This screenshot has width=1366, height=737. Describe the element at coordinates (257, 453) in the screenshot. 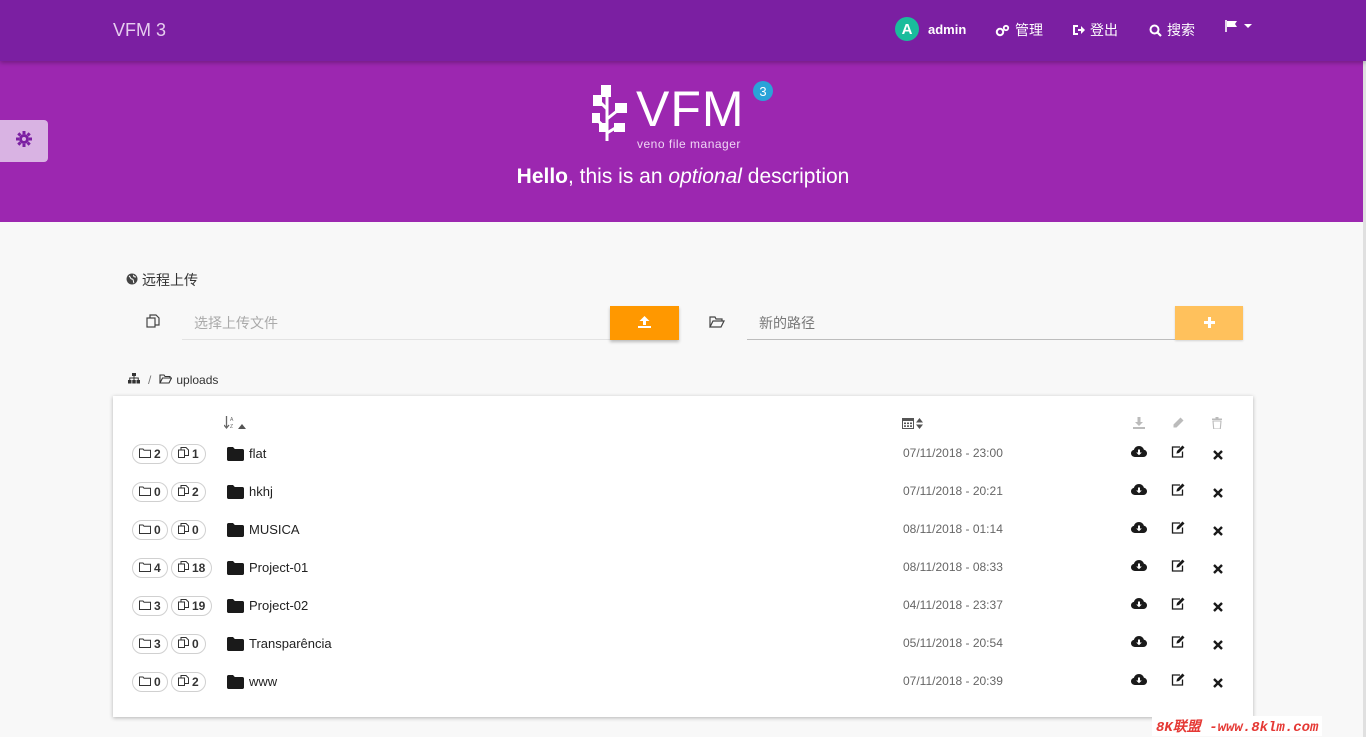

I see `folder-name-link: flat` at that location.